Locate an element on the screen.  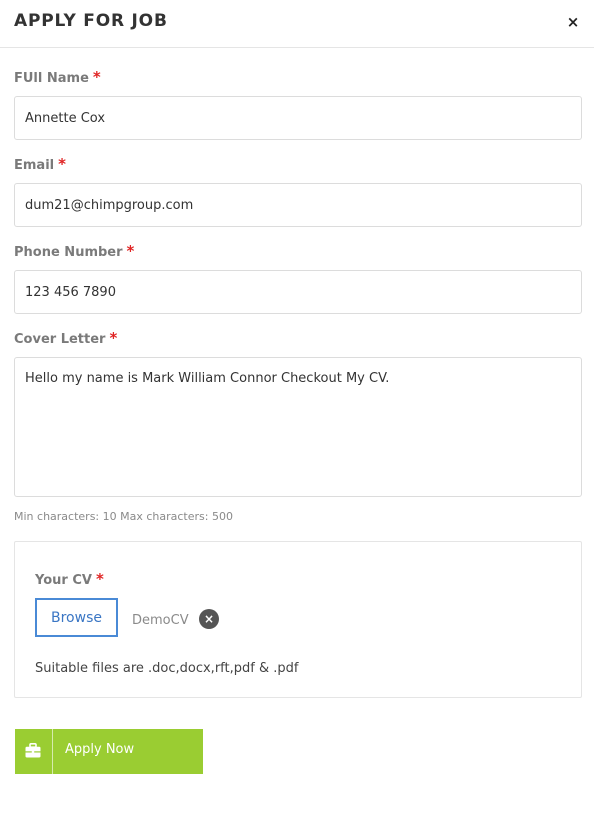
cv-label-text: Your CV is located at coordinates (63, 580).